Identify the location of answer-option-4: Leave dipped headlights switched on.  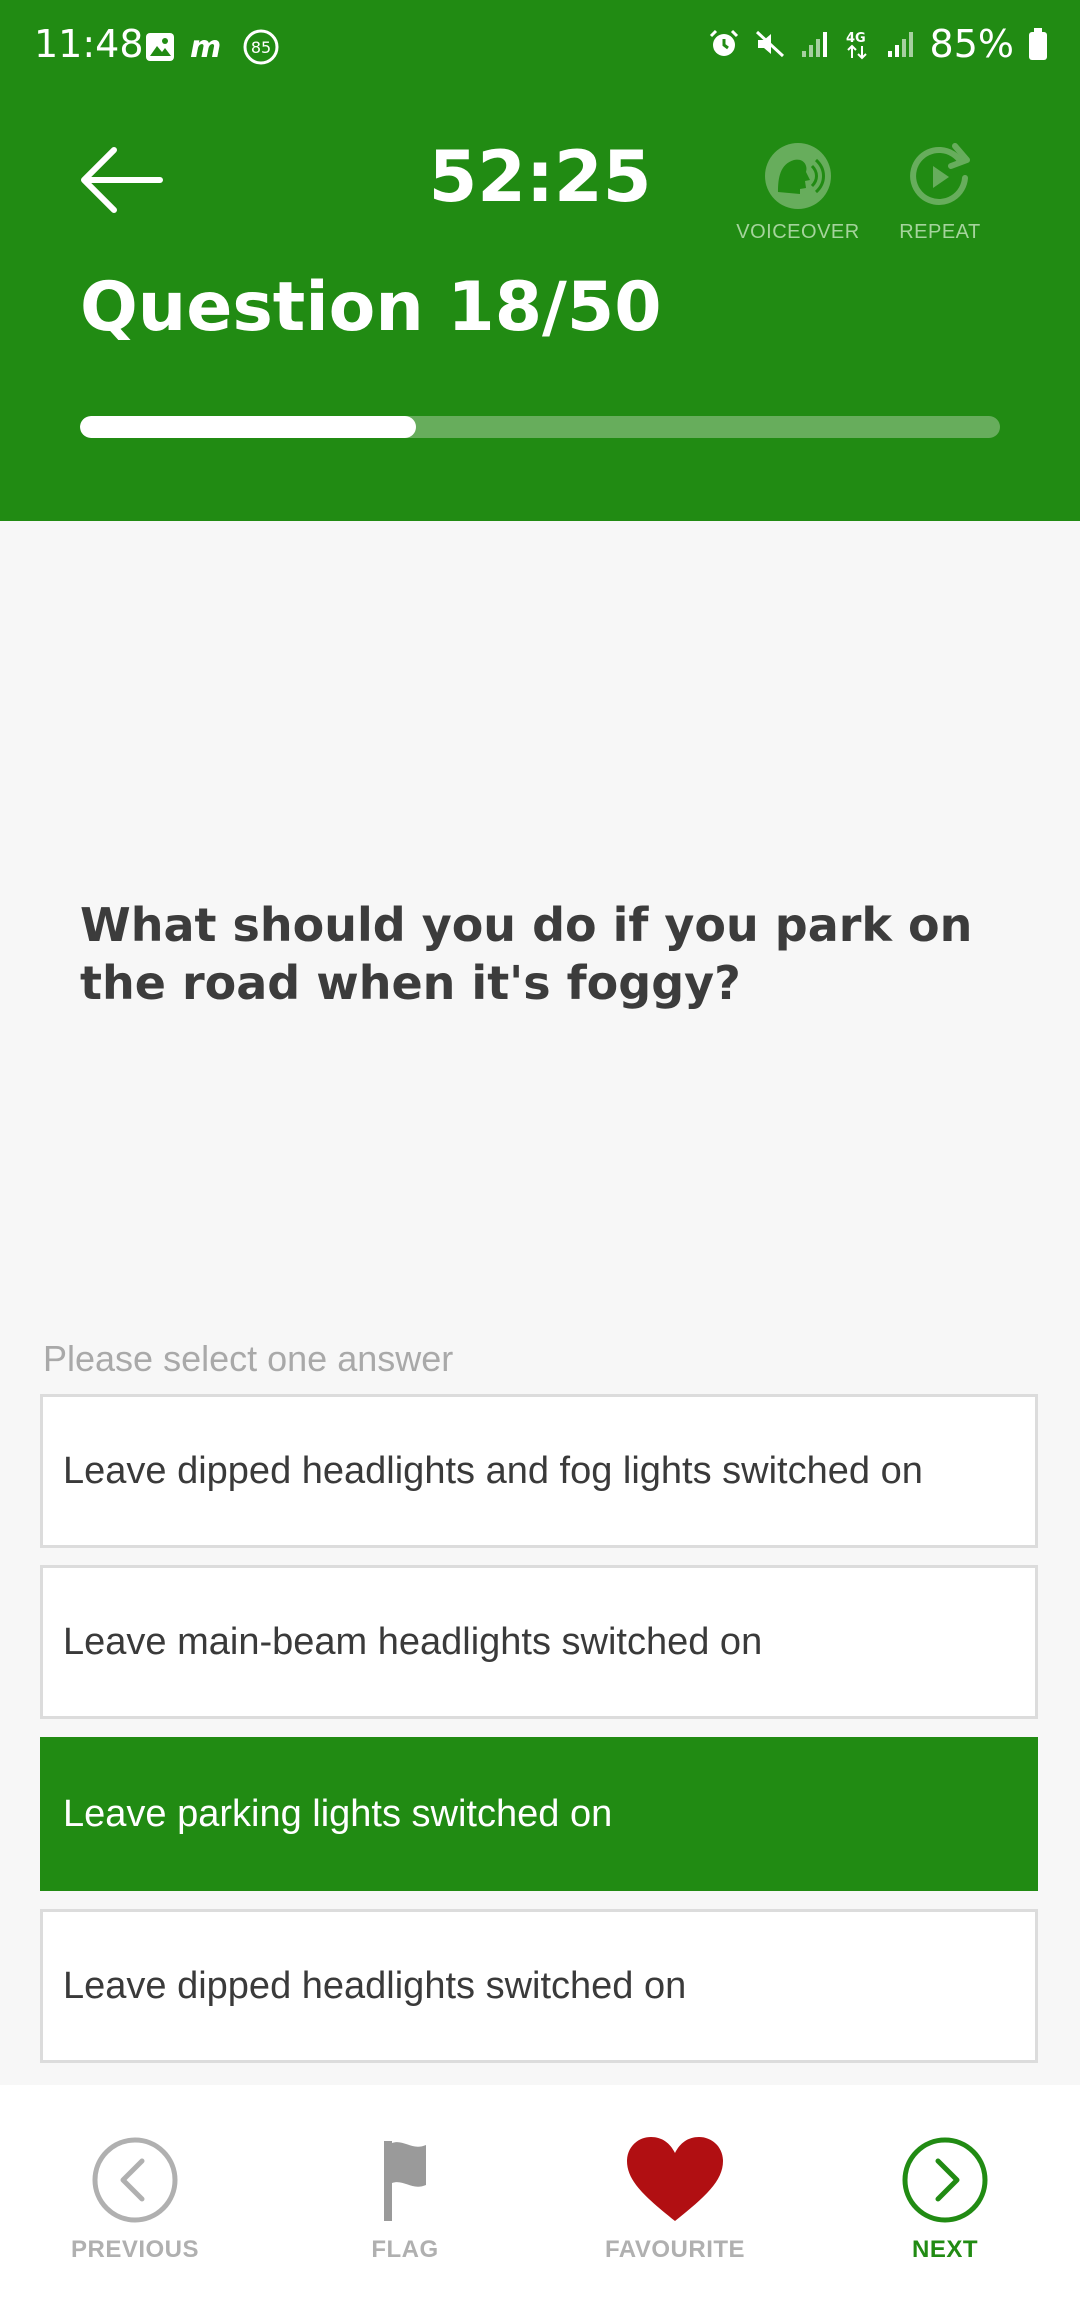
(539, 1986).